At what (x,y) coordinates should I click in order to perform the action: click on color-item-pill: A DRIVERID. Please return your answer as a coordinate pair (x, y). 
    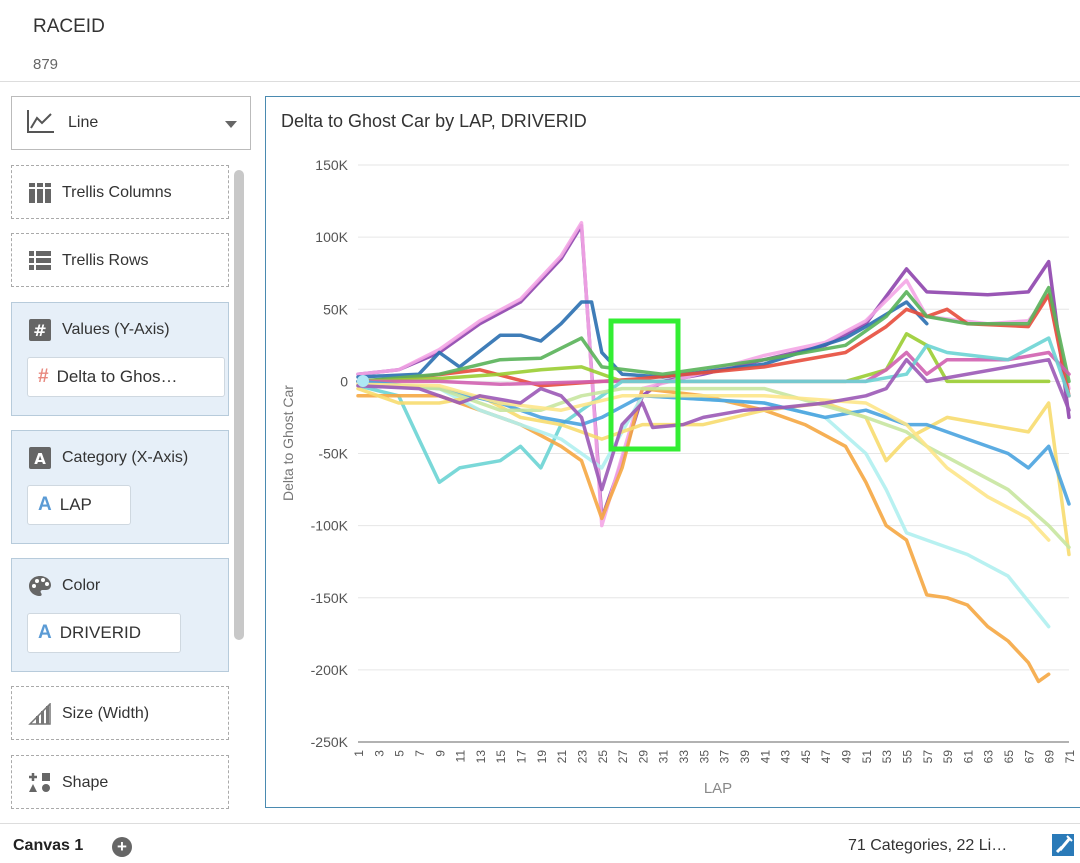
    Looking at the image, I should click on (104, 633).